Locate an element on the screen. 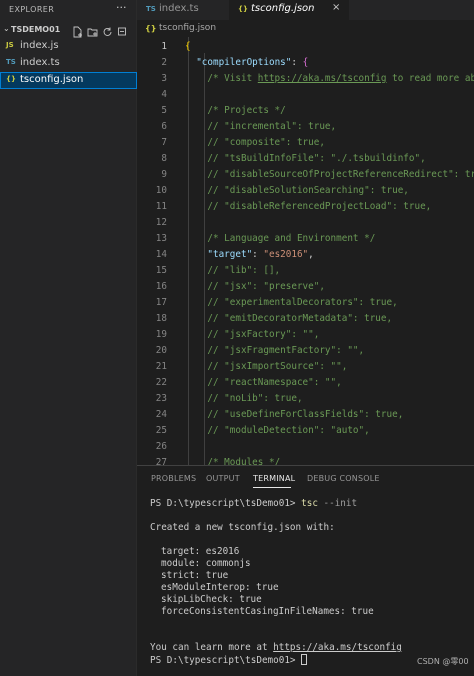 The width and height of the screenshot is (474, 676). line-number: 20 is located at coordinates (161, 350).